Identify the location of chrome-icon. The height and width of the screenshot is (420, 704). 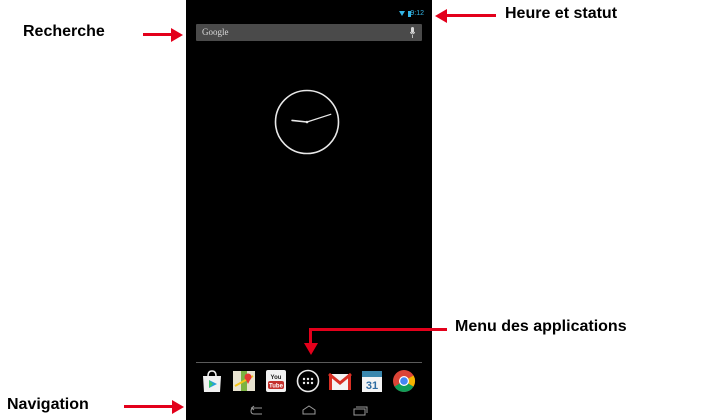
(404, 381).